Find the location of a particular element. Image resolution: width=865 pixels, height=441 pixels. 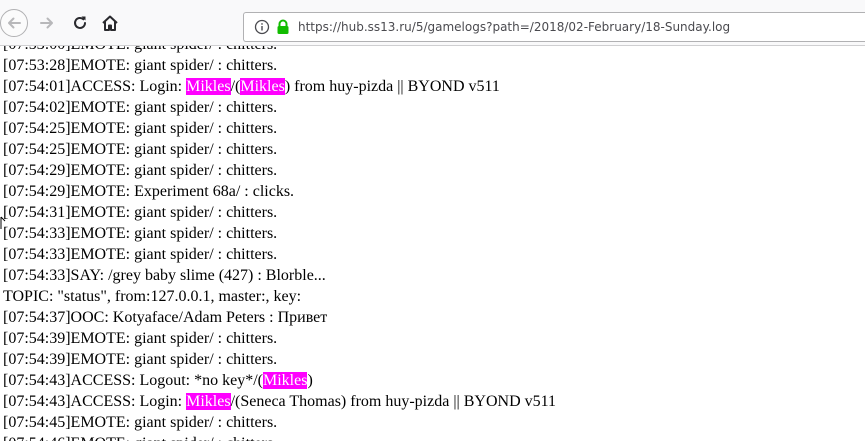

reload-icon is located at coordinates (80, 22).